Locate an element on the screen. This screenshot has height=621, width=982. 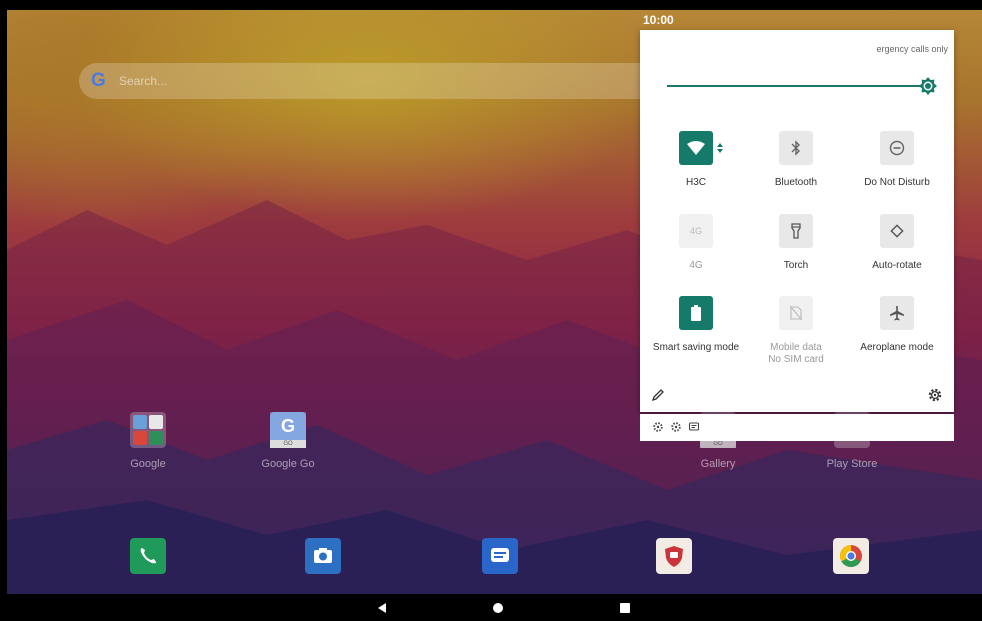
home-button is located at coordinates (498, 607).